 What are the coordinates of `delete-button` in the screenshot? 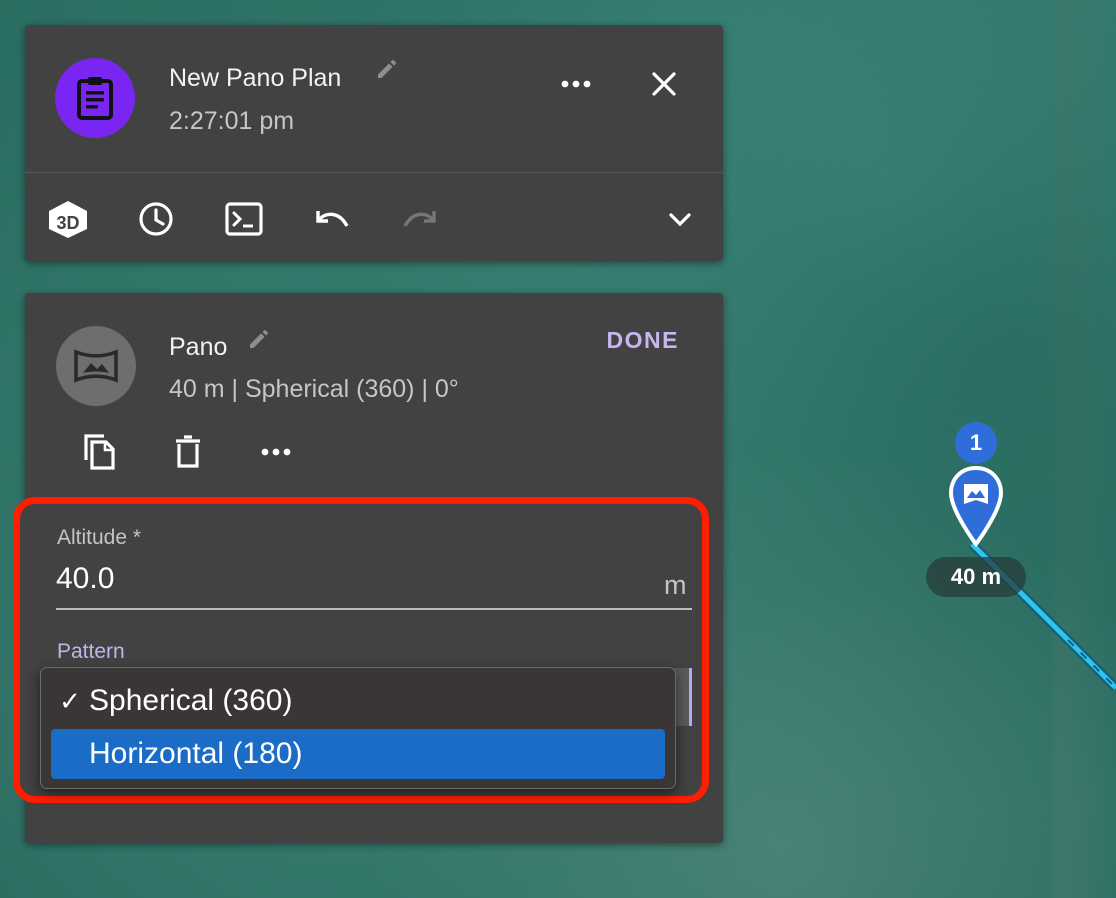 It's located at (188, 452).